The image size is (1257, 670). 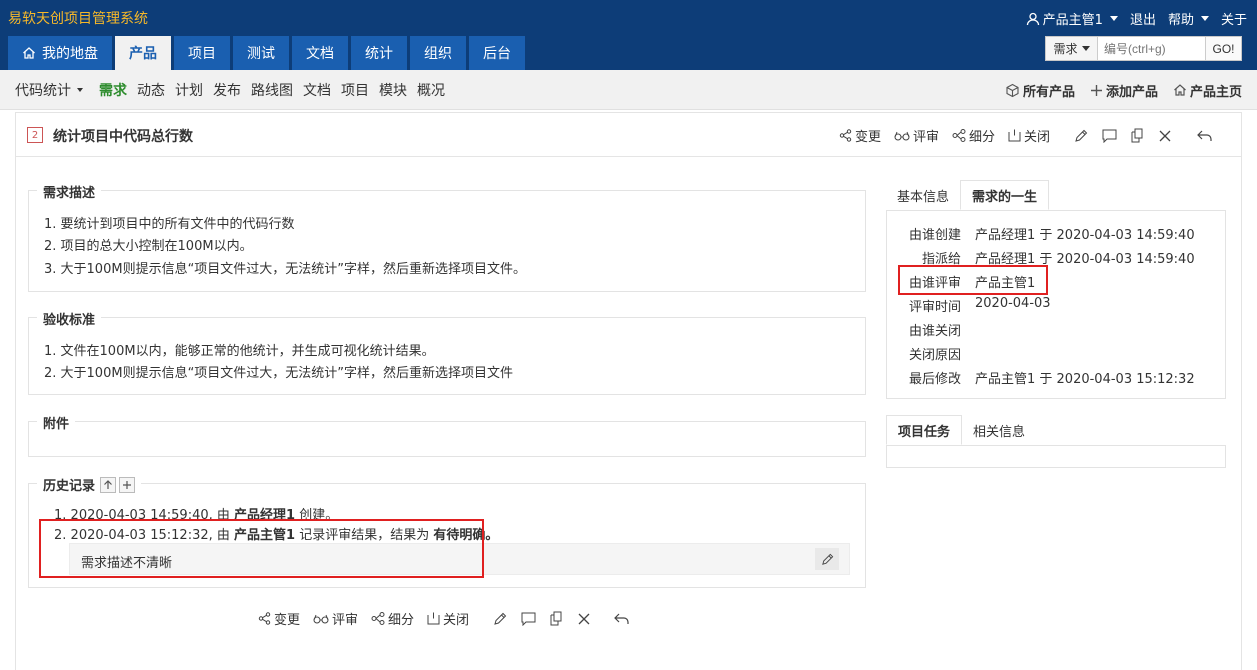 What do you see at coordinates (431, 90) in the screenshot?
I see `sub-nav-view: 概况` at bounding box center [431, 90].